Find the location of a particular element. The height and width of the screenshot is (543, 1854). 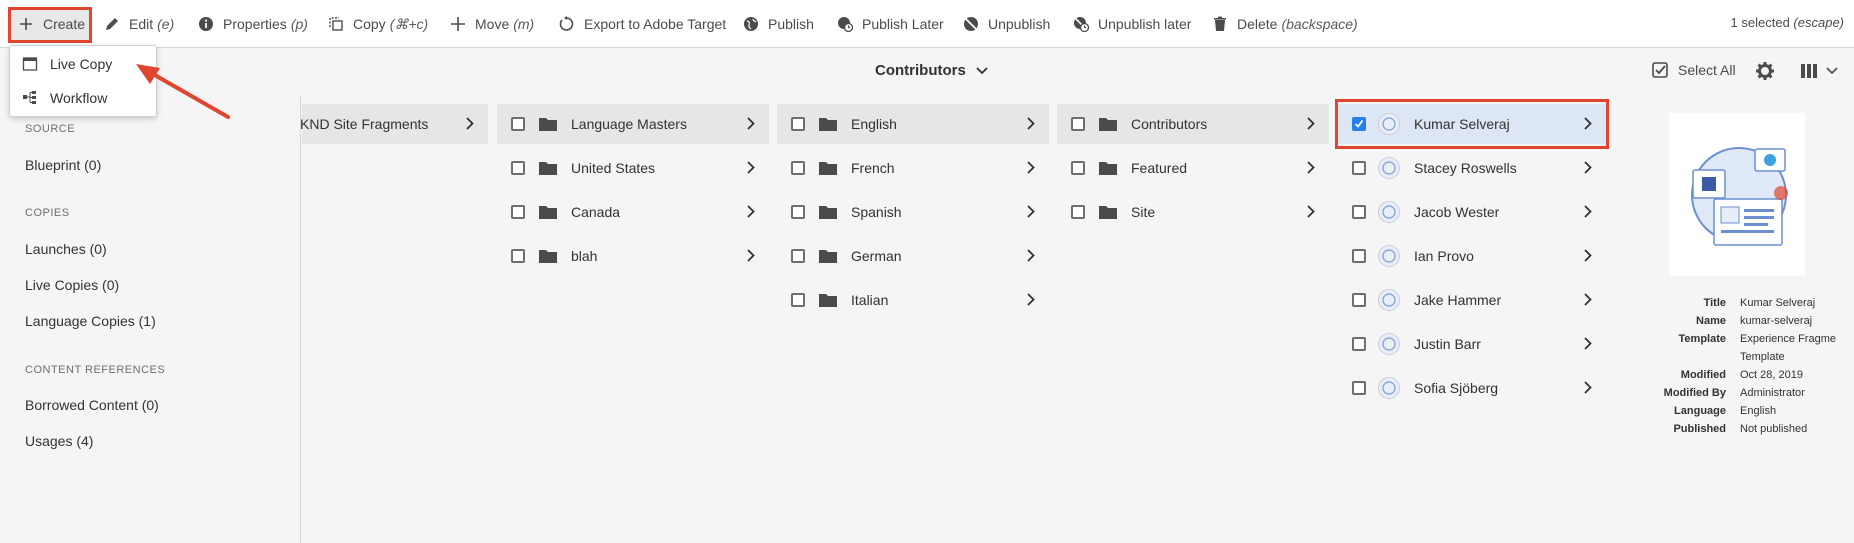

unpublish-later-button: Unpublish later is located at coordinates (1131, 24).